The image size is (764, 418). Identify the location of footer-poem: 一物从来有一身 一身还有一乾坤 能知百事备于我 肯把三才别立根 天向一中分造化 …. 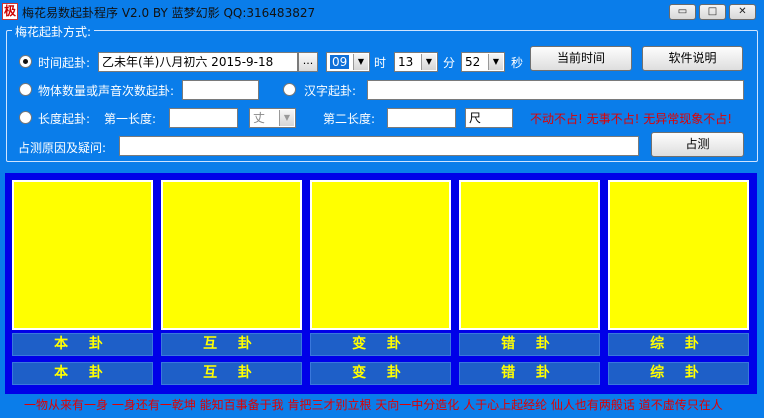
(373, 405).